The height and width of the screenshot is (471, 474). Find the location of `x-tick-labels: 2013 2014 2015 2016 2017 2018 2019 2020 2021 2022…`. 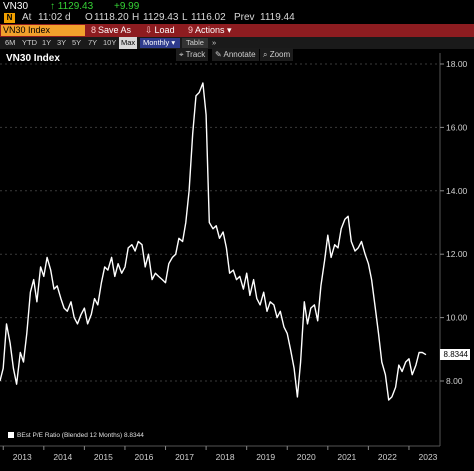

x-tick-labels: 2013 2014 2015 2016 2017 2018 2019 2020 2021 2022… is located at coordinates (220, 454).